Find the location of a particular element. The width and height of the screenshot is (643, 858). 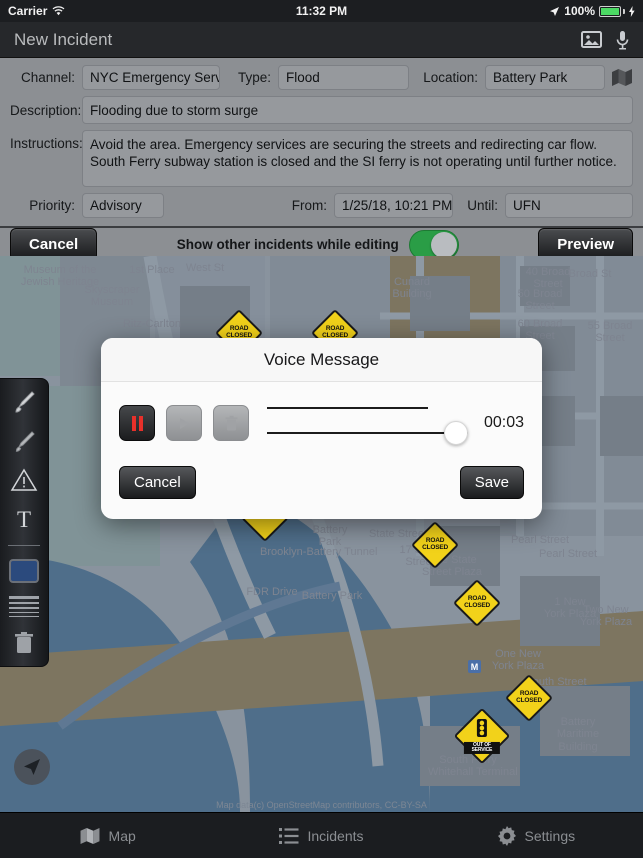

description-field: Flooding due to storm surge is located at coordinates (357, 110).